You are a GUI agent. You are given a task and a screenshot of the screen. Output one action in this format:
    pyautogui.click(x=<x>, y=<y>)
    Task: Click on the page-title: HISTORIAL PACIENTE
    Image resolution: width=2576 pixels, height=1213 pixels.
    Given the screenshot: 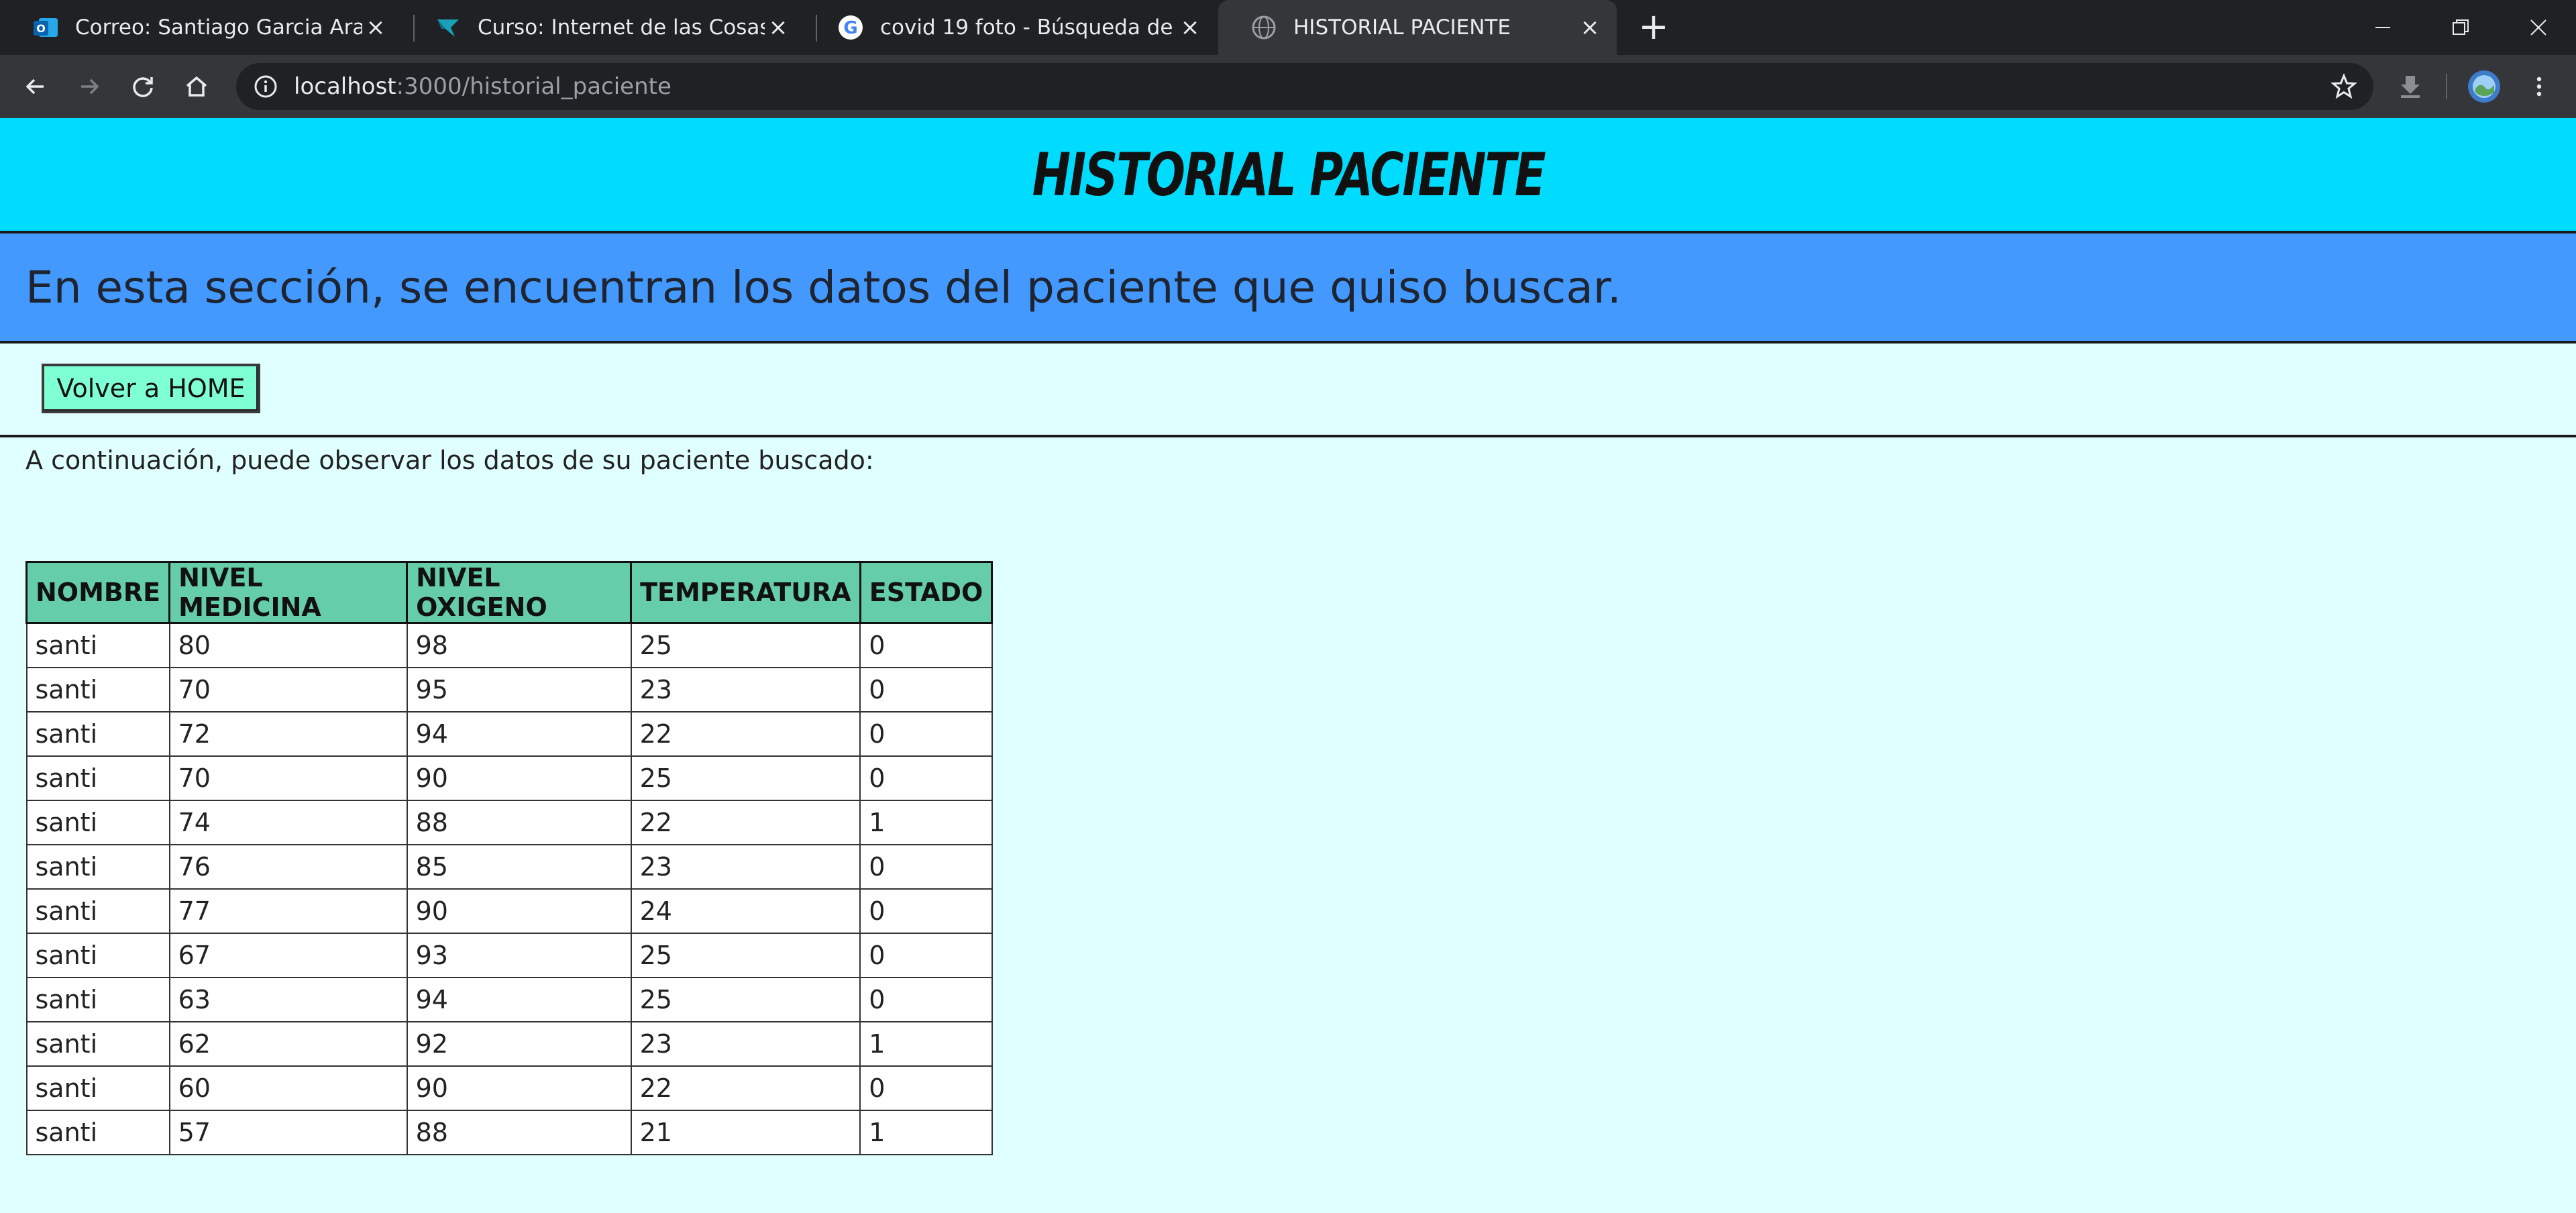 What is the action you would take?
    pyautogui.click(x=1289, y=174)
    